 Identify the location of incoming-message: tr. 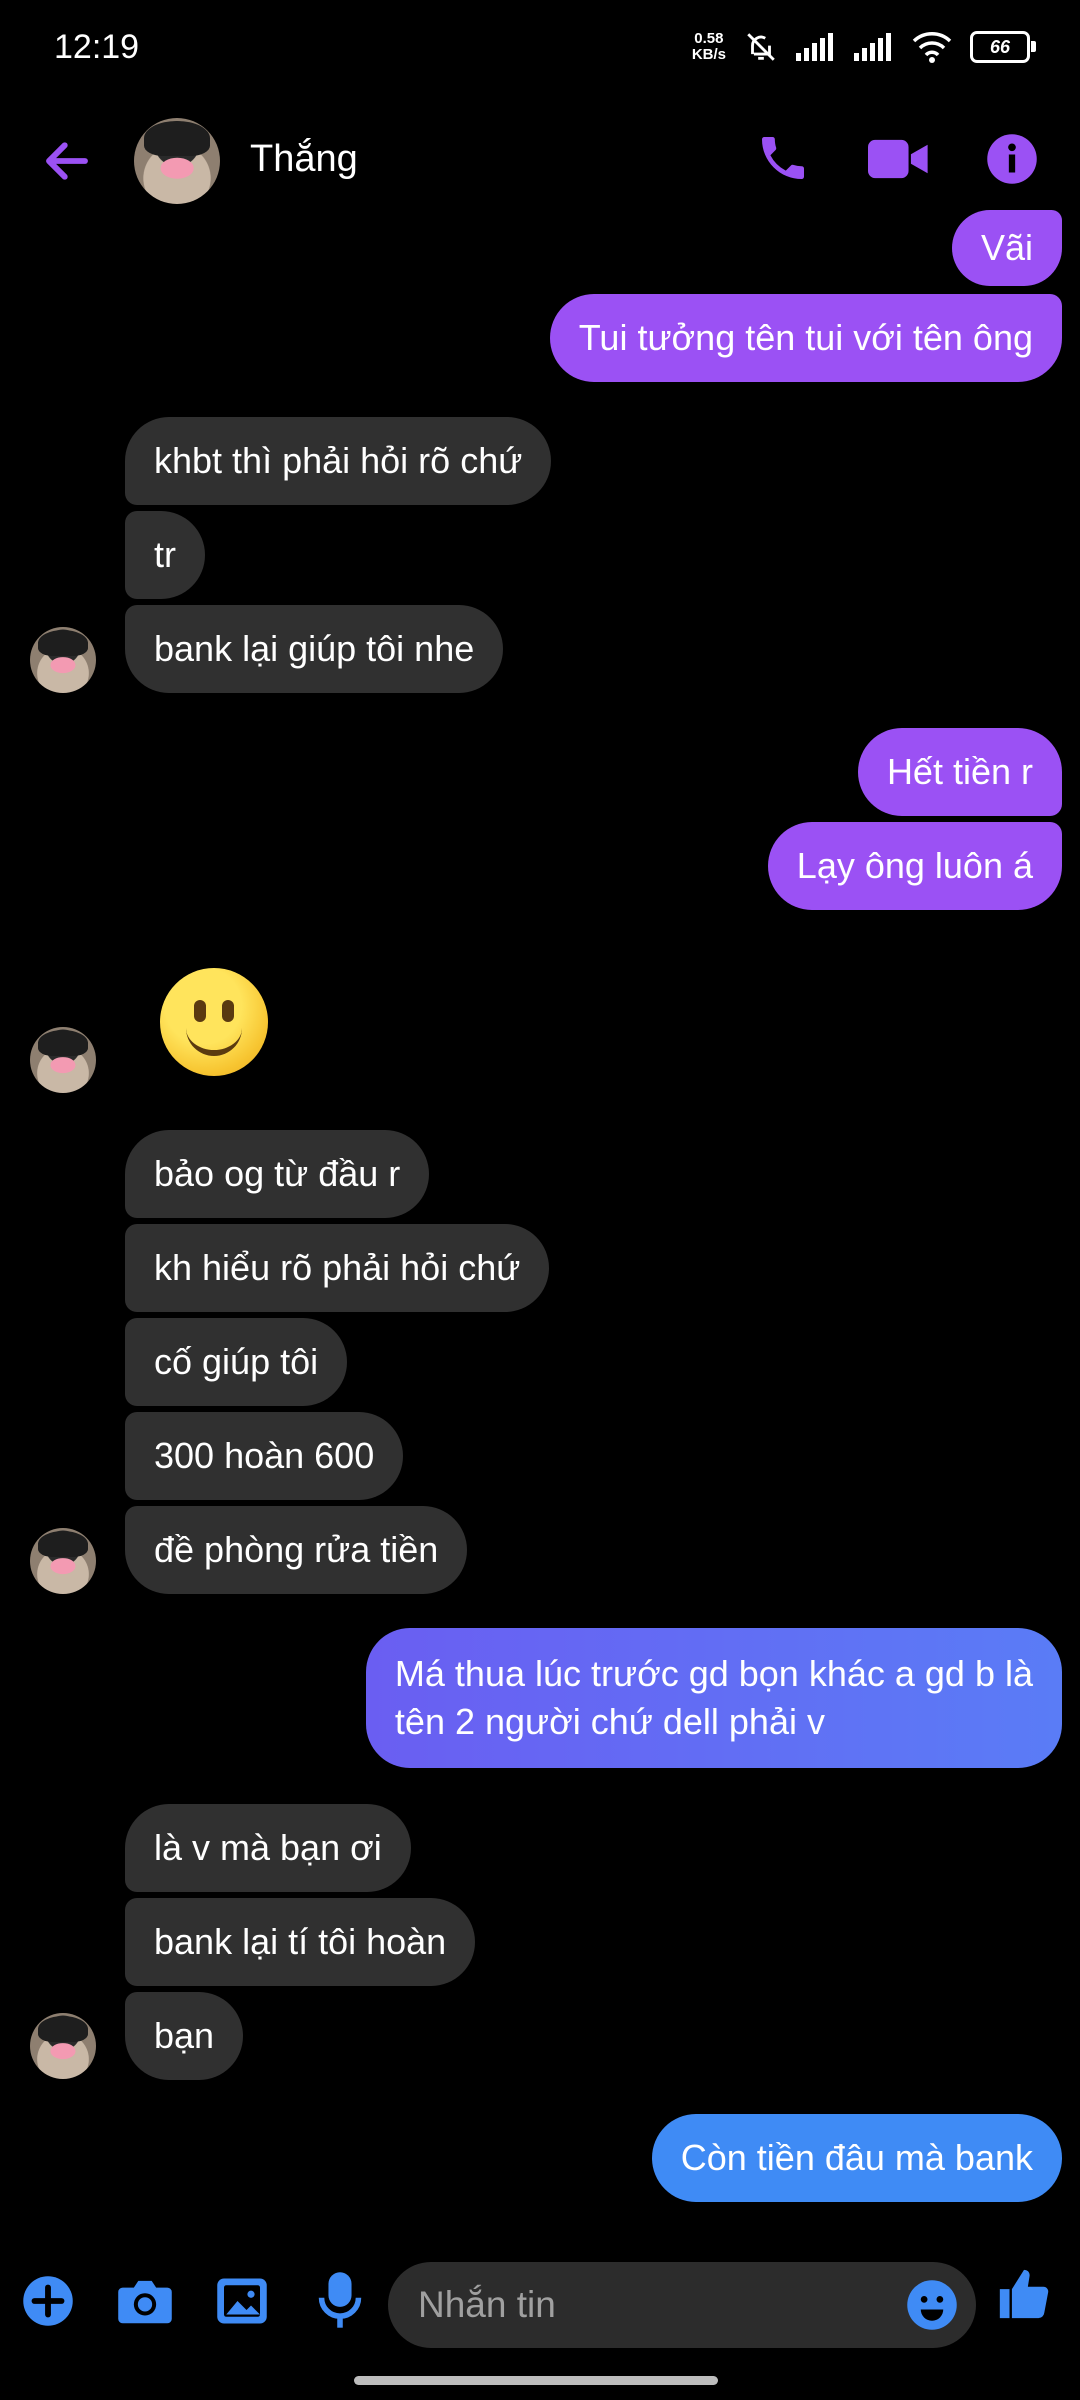
(165, 555).